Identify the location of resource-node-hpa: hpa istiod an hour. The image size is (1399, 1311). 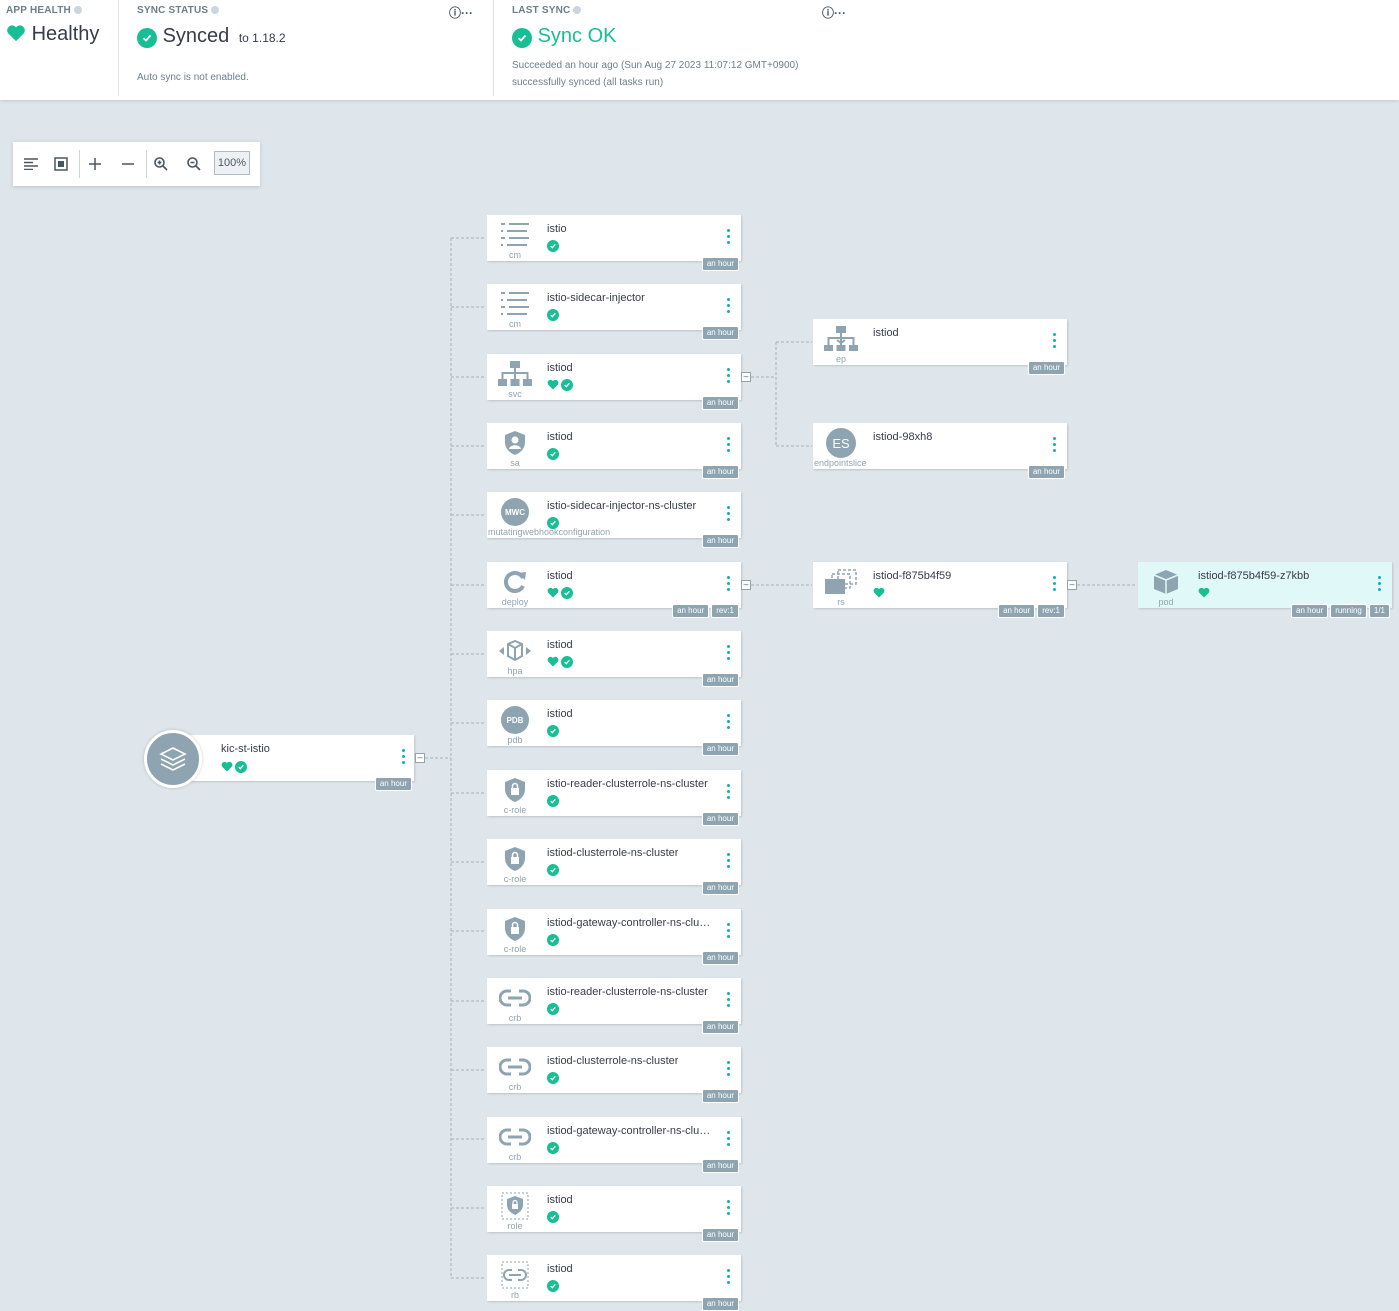
(614, 659).